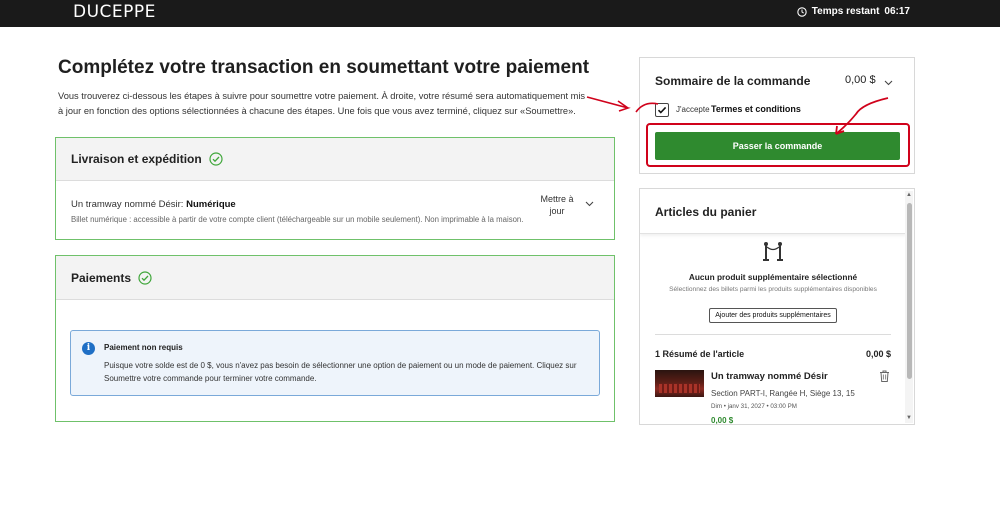 The width and height of the screenshot is (1000, 513). Describe the element at coordinates (860, 80) in the screenshot. I see `summary-amount: 0,00 $` at that location.